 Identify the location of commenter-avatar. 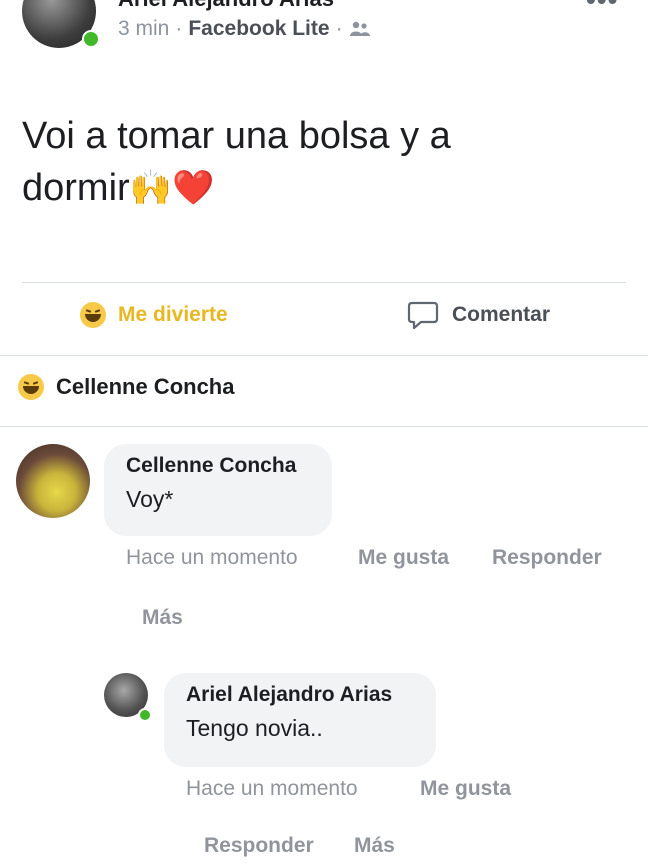
(53, 481).